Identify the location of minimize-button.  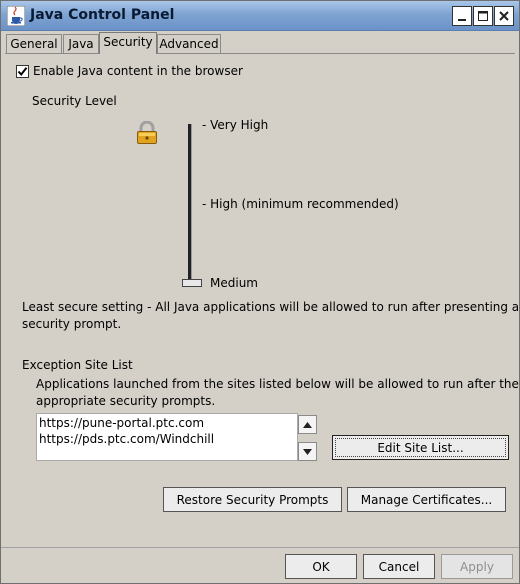
(462, 16).